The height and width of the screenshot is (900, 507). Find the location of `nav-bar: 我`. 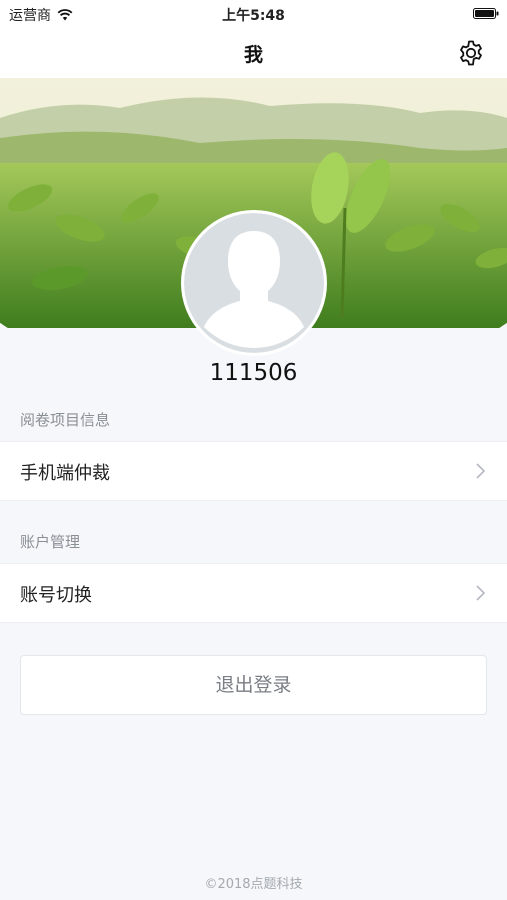

nav-bar: 我 is located at coordinates (253, 53).